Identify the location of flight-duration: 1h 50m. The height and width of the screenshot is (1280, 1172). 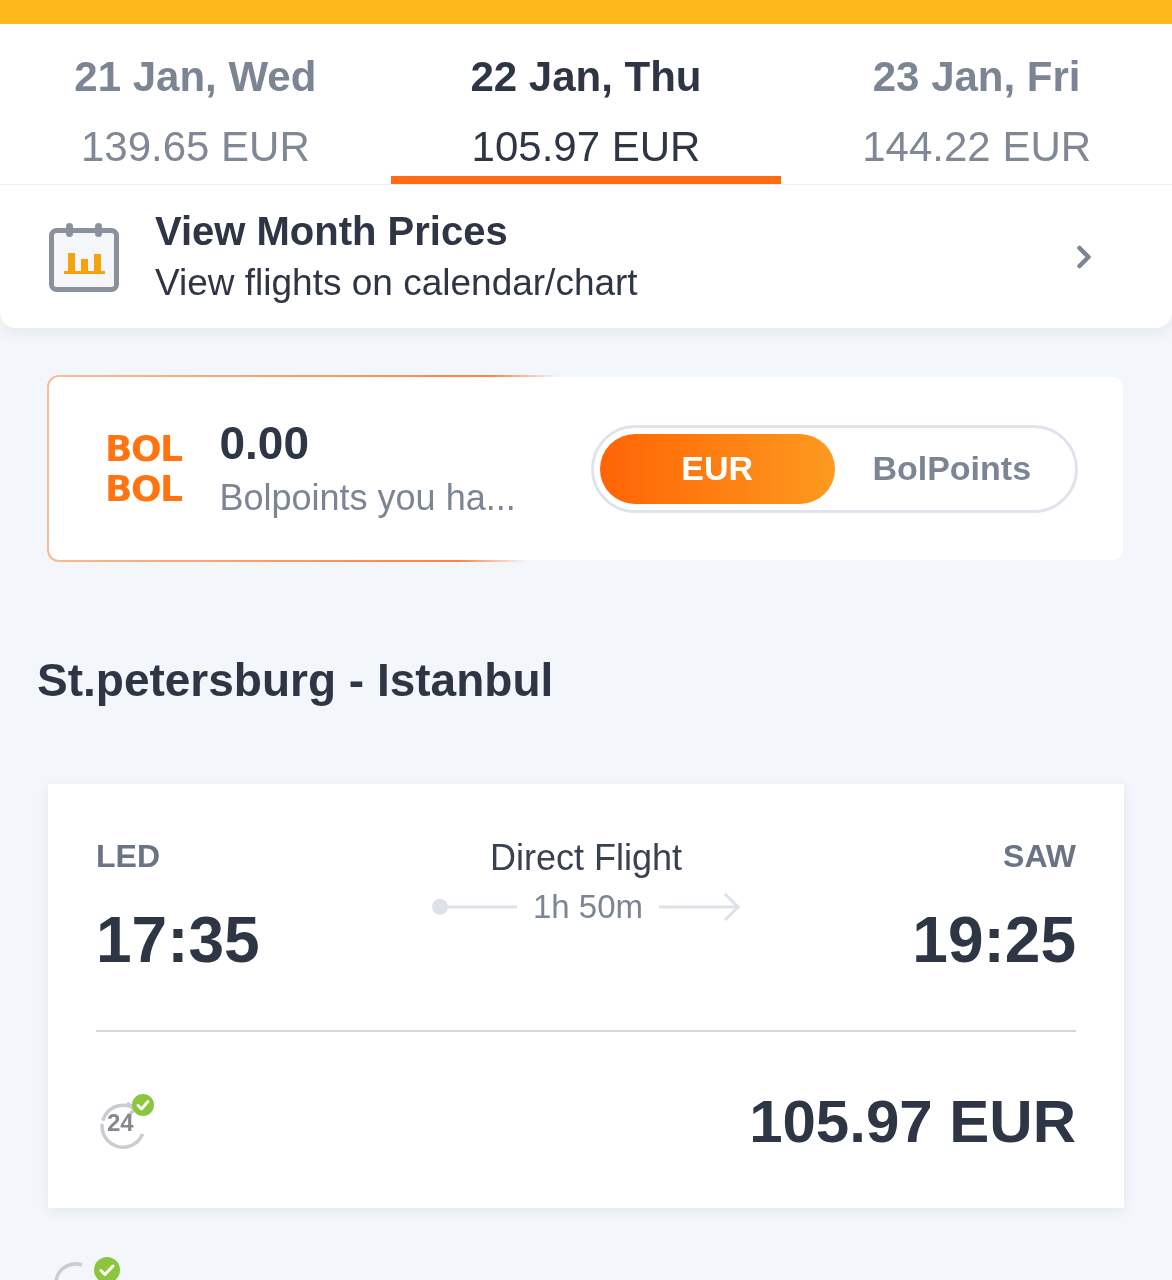
(588, 907).